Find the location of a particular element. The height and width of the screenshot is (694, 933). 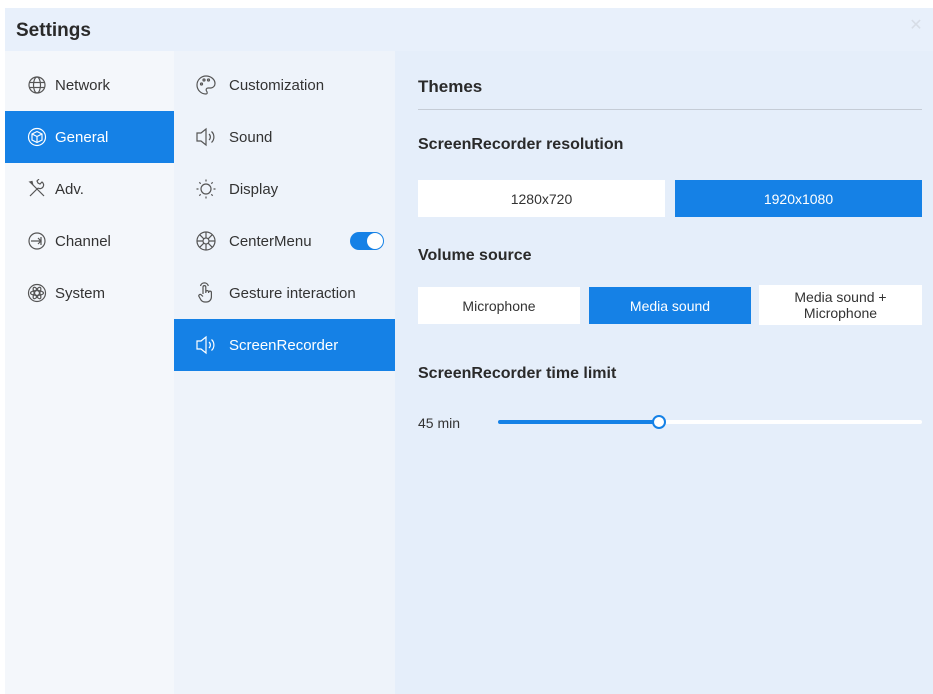

resolution-heading: ScreenRecorder resolution is located at coordinates (521, 144).